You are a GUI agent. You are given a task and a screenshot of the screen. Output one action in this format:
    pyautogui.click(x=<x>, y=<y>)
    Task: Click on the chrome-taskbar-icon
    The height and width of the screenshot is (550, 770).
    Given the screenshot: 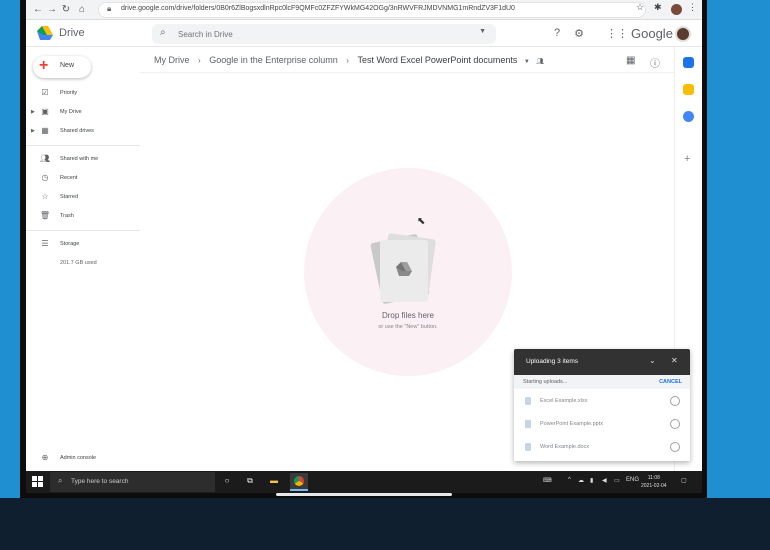 What is the action you would take?
    pyautogui.click(x=299, y=482)
    